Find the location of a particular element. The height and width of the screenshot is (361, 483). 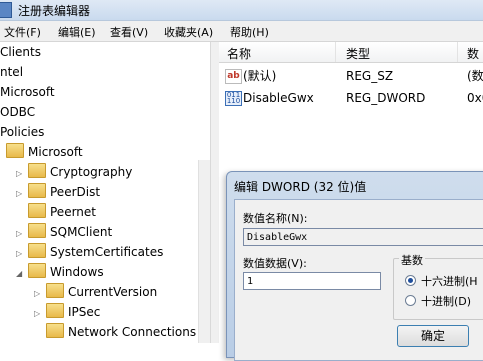

tree-item-label: ntel is located at coordinates (12, 72).